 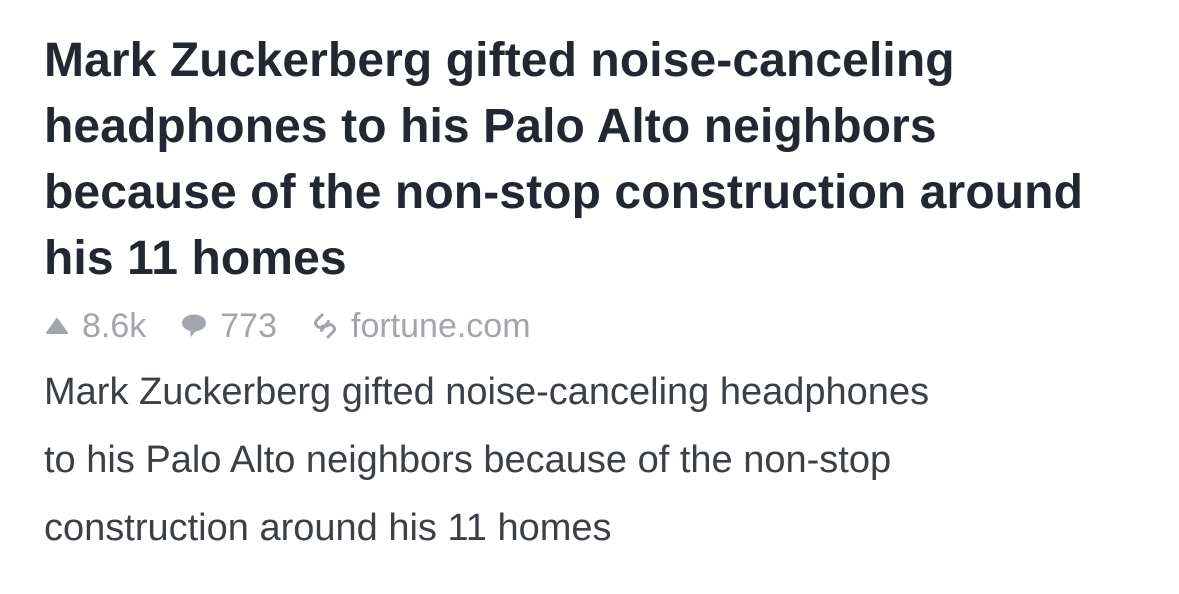 I want to click on post-meta: 8.6k 773 fortune.com, so click(x=599, y=326).